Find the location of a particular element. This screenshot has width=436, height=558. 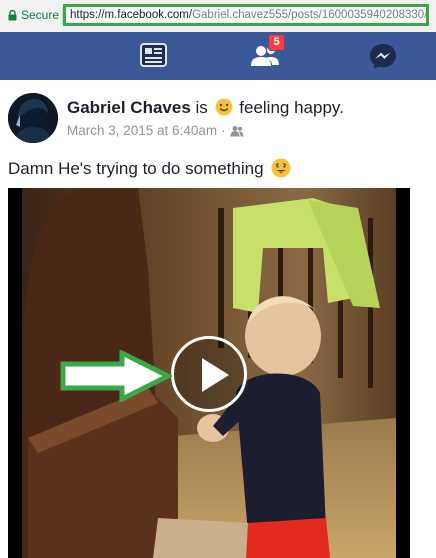

post-meta: March 3, 2015 at 6:40am · is located at coordinates (155, 130).